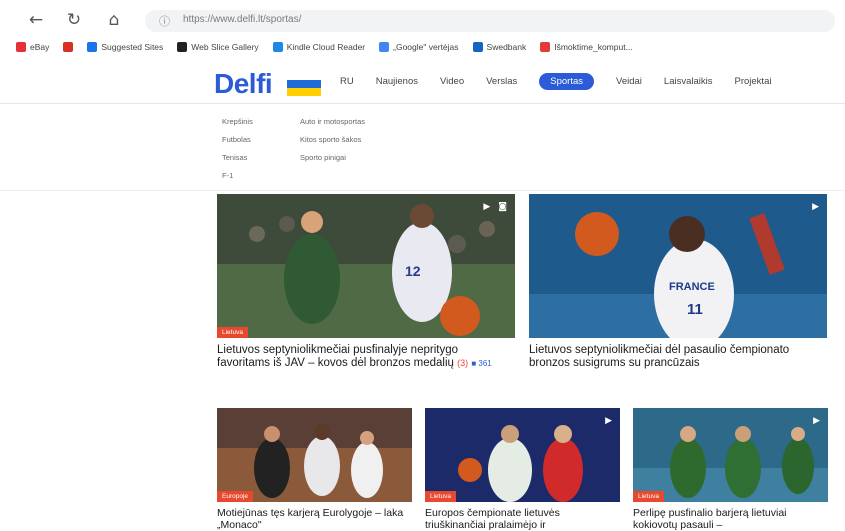  I want to click on bookmark-gmail, so click(68, 47).